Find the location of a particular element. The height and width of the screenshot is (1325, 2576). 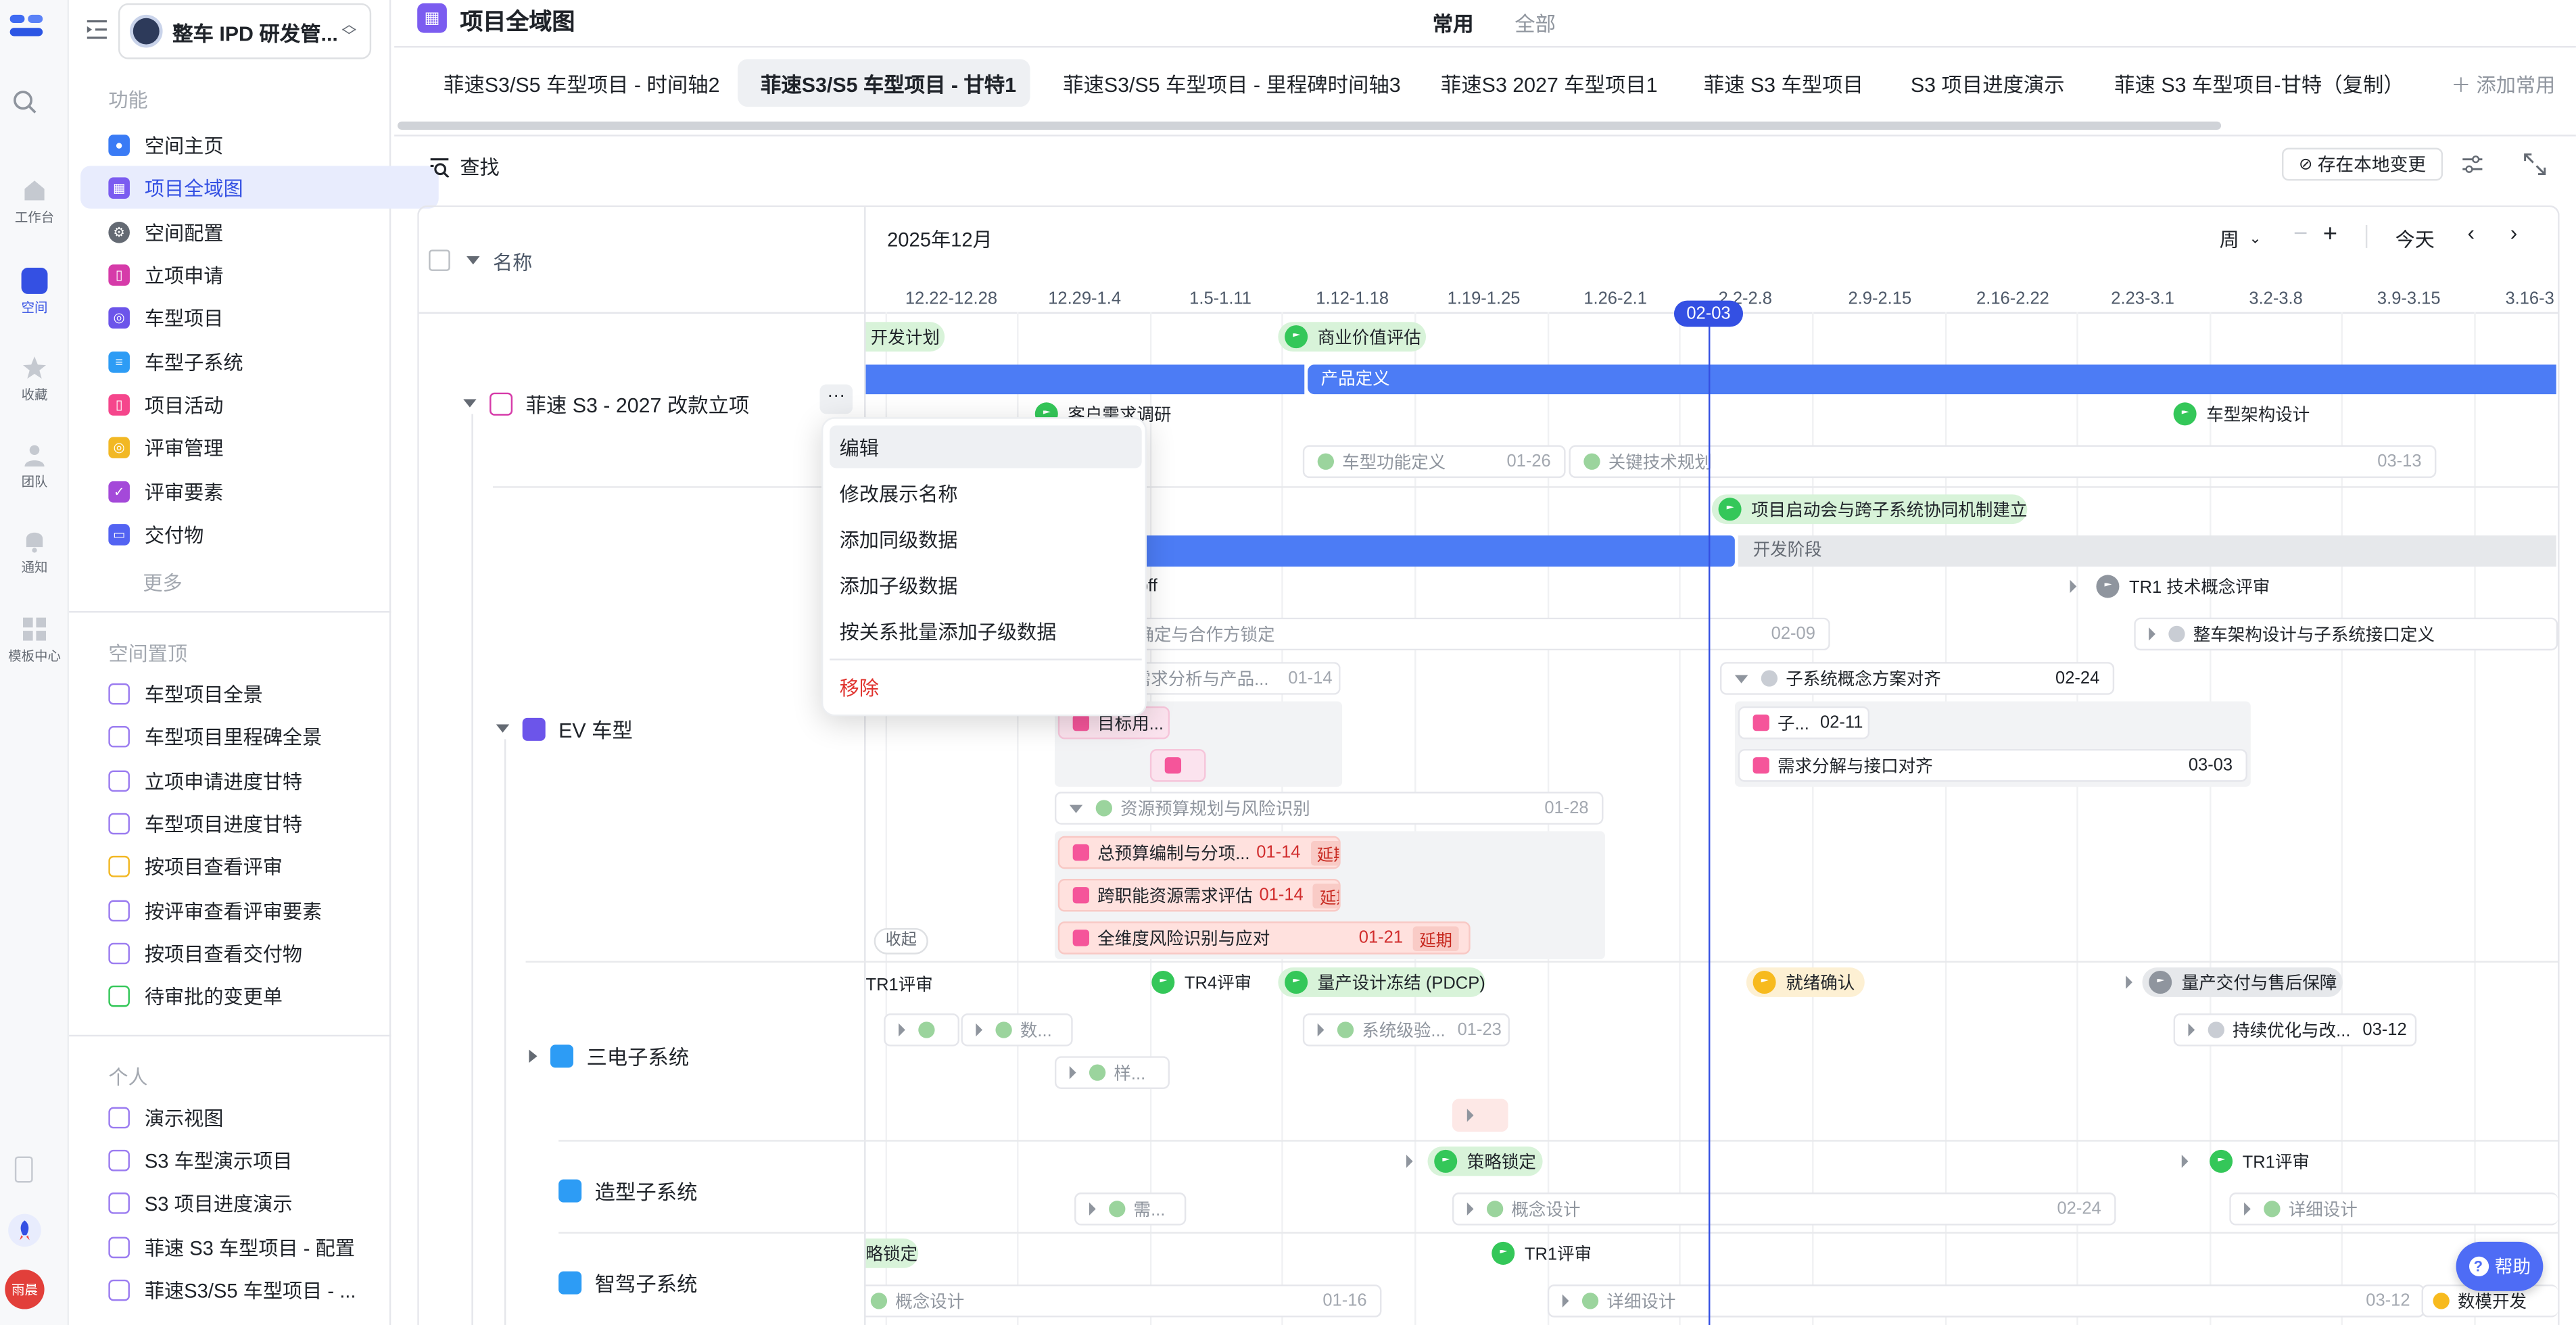

help-button: ? 帮助 is located at coordinates (2500, 1266).